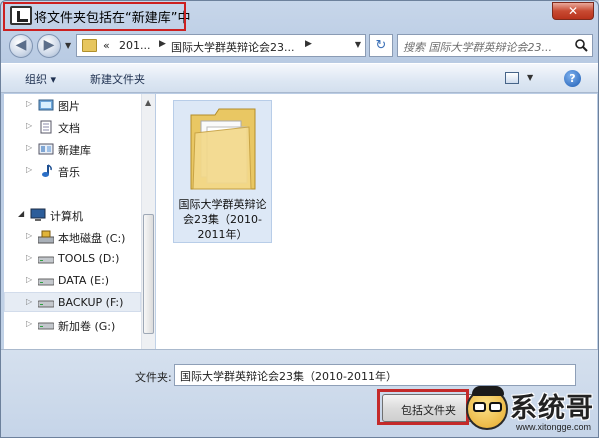 This screenshot has height=438, width=599. I want to click on nav-item-documents: ▷ 文档, so click(72, 127).